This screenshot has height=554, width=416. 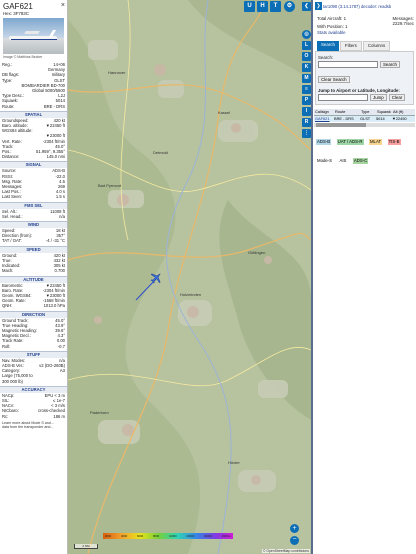 What do you see at coordinates (11, 157) in the screenshot?
I see `info-key: Distance:` at bounding box center [11, 157].